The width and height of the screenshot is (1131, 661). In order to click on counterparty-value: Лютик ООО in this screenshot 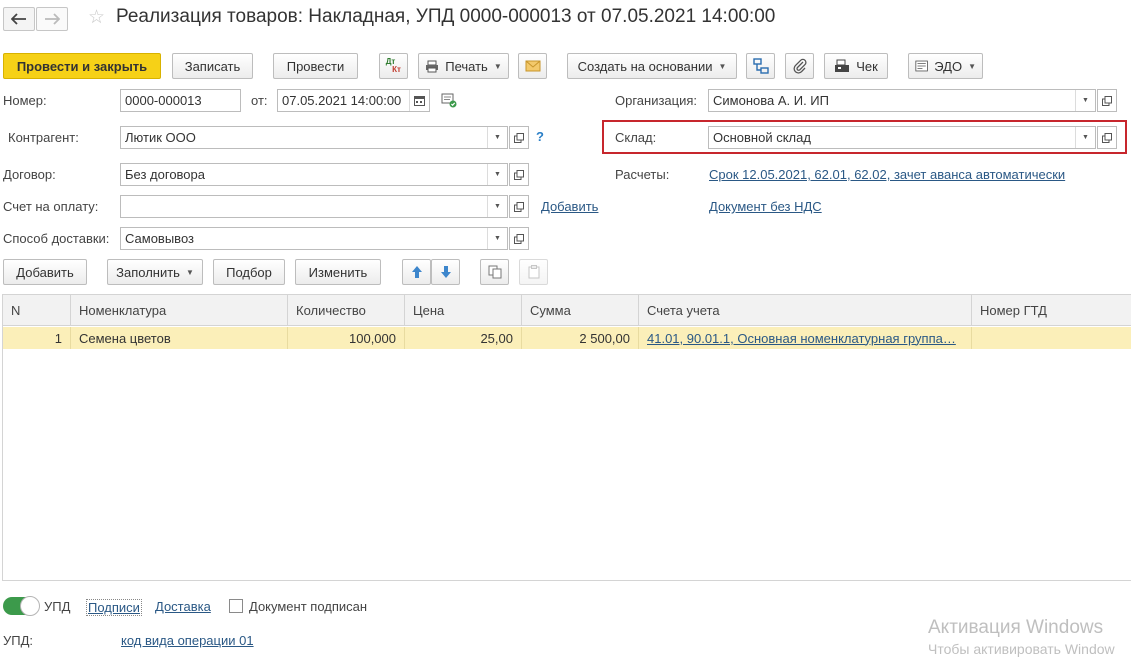, I will do `click(160, 137)`.